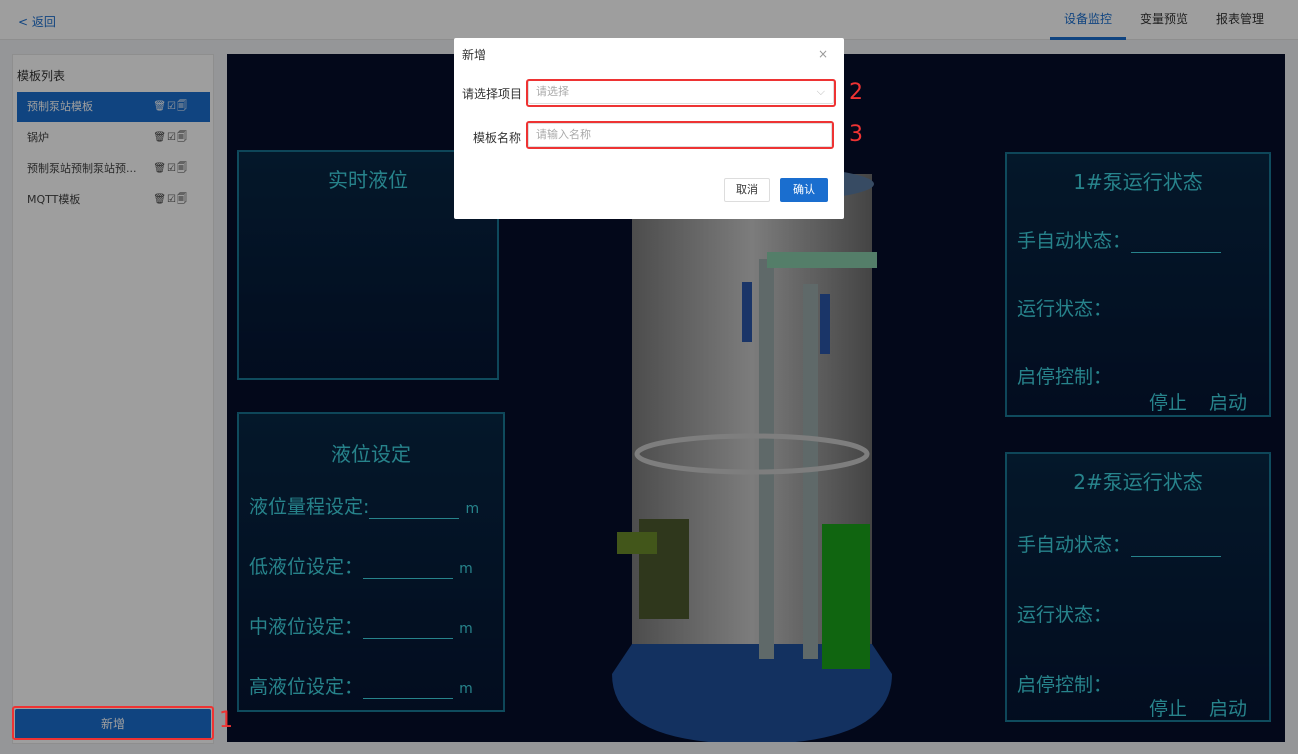 The image size is (1298, 754). What do you see at coordinates (474, 55) in the screenshot?
I see `dialog-title: 新增` at bounding box center [474, 55].